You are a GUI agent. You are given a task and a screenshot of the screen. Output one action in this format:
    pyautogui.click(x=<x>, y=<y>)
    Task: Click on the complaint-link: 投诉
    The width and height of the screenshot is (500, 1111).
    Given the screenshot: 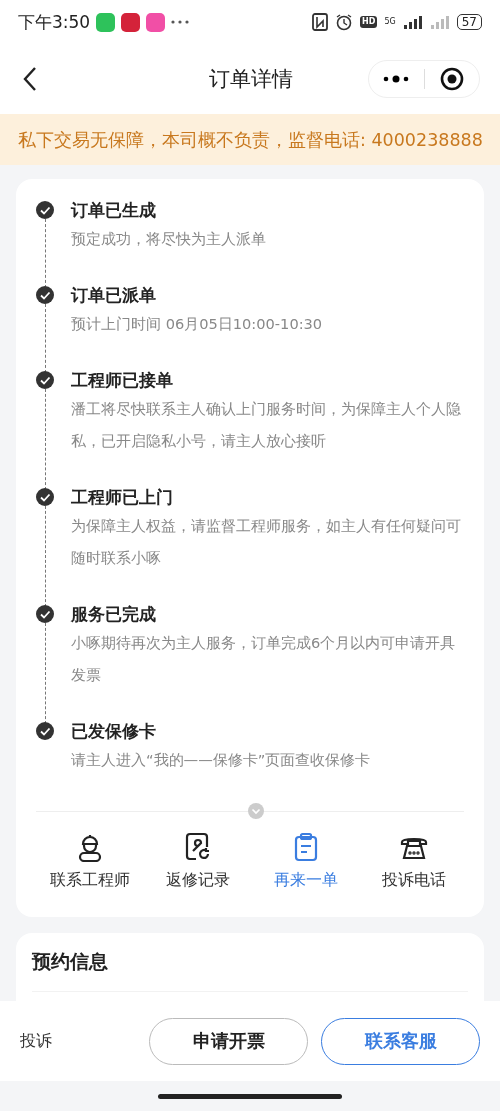 What is the action you would take?
    pyautogui.click(x=78, y=1041)
    